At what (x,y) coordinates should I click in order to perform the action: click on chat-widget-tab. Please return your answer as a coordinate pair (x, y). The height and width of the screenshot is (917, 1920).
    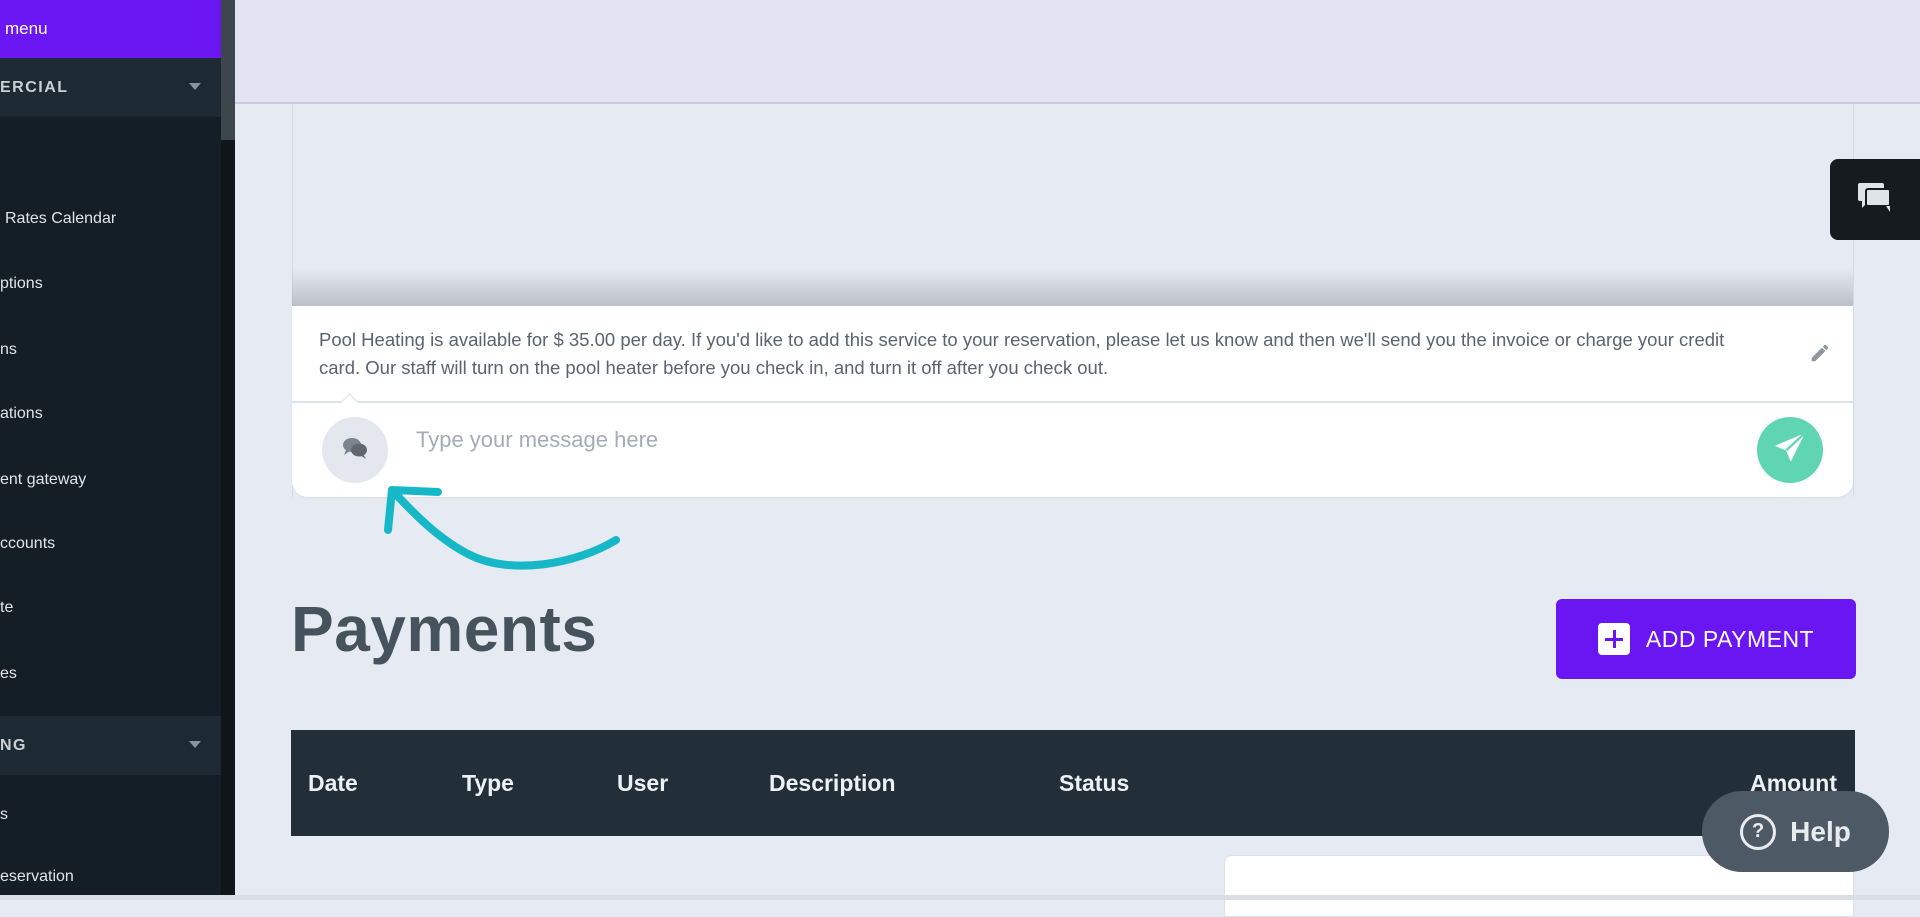
    Looking at the image, I should click on (1875, 199).